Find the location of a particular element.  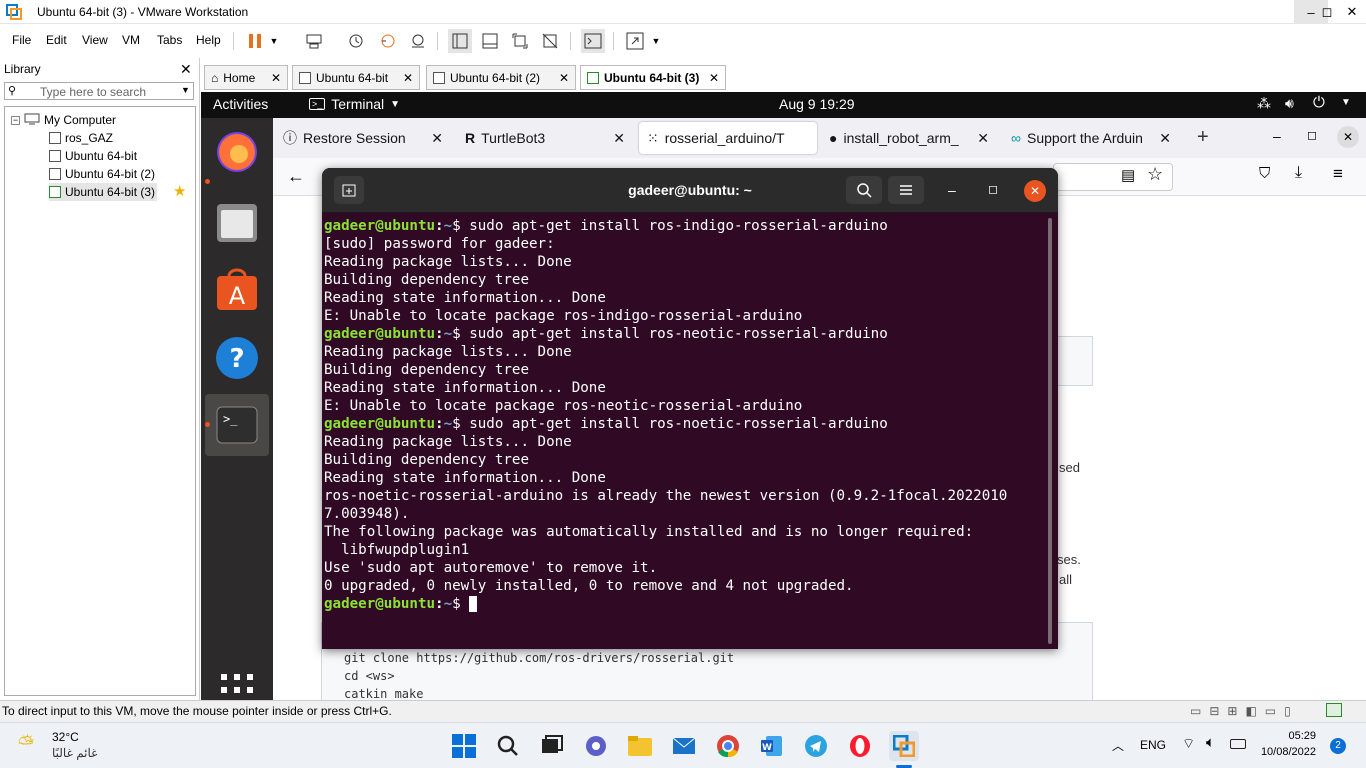

telegram-icon is located at coordinates (816, 746).